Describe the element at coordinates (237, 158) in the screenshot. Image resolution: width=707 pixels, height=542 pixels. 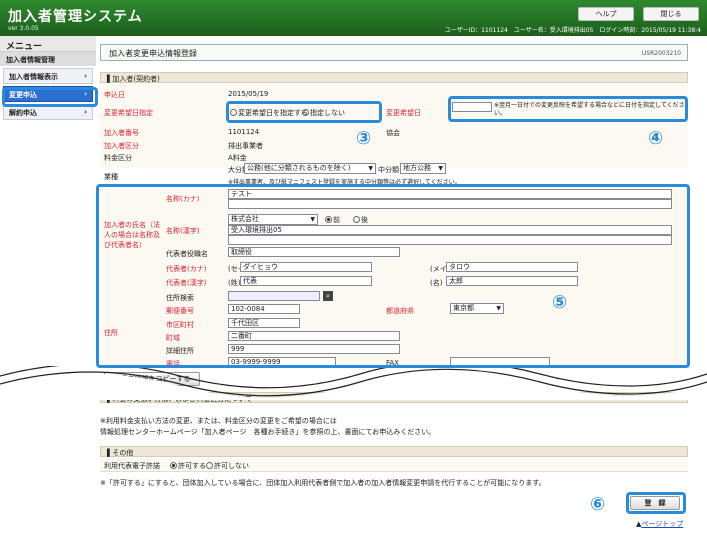
I see `fee-value: A料金` at that location.